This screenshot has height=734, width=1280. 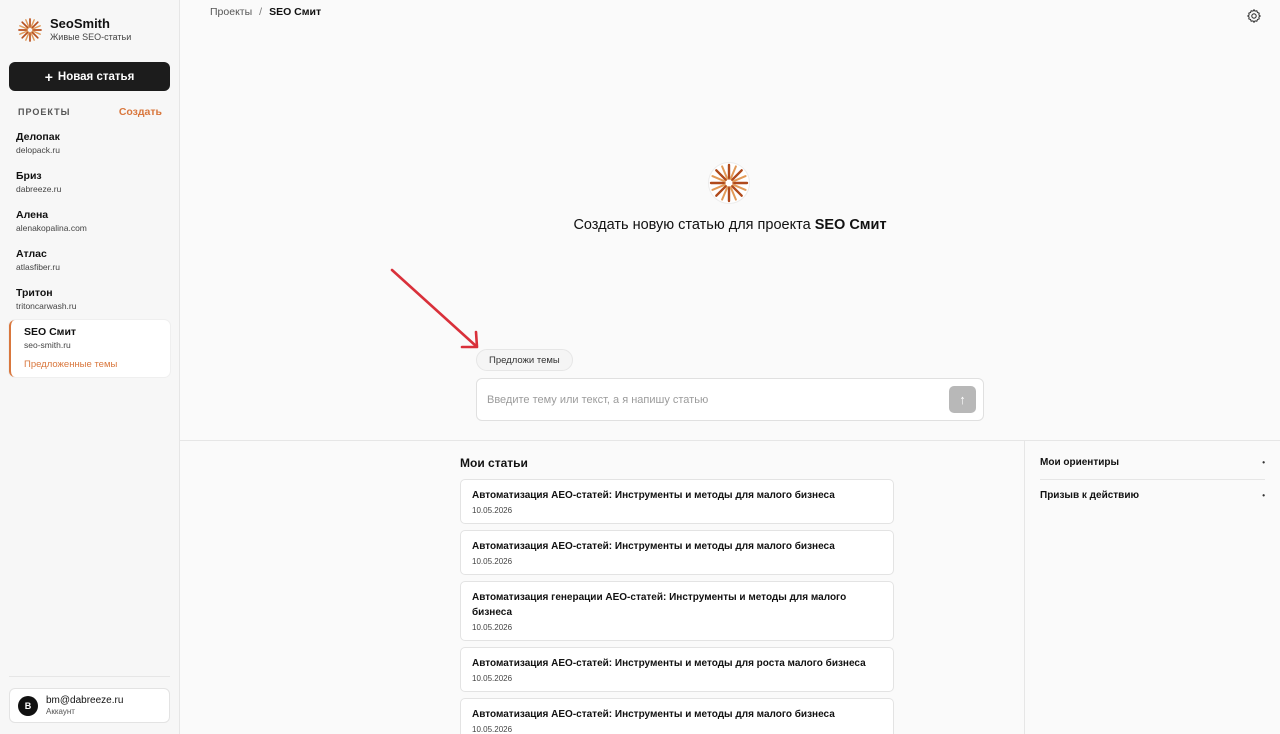 I want to click on sidebar-divider, so click(x=89, y=676).